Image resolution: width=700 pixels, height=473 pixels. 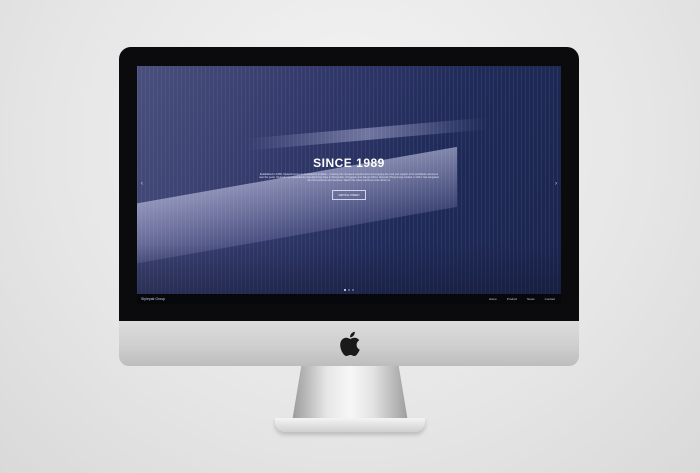 I want to click on slider-pagination, so click(x=349, y=290).